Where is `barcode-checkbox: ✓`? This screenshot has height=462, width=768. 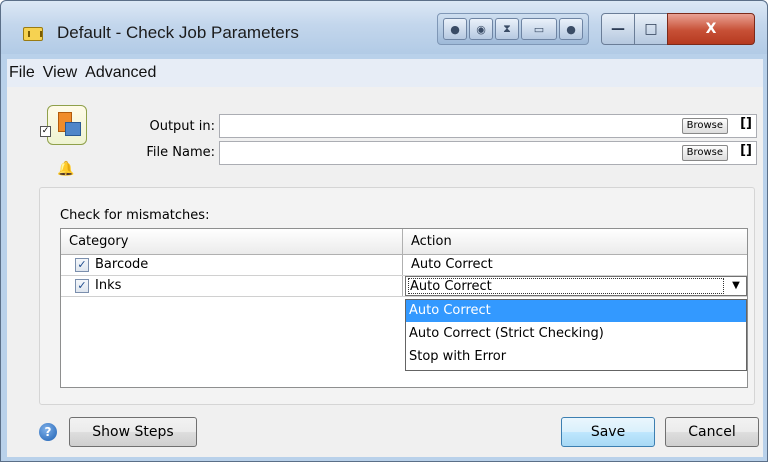
barcode-checkbox: ✓ is located at coordinates (82, 265).